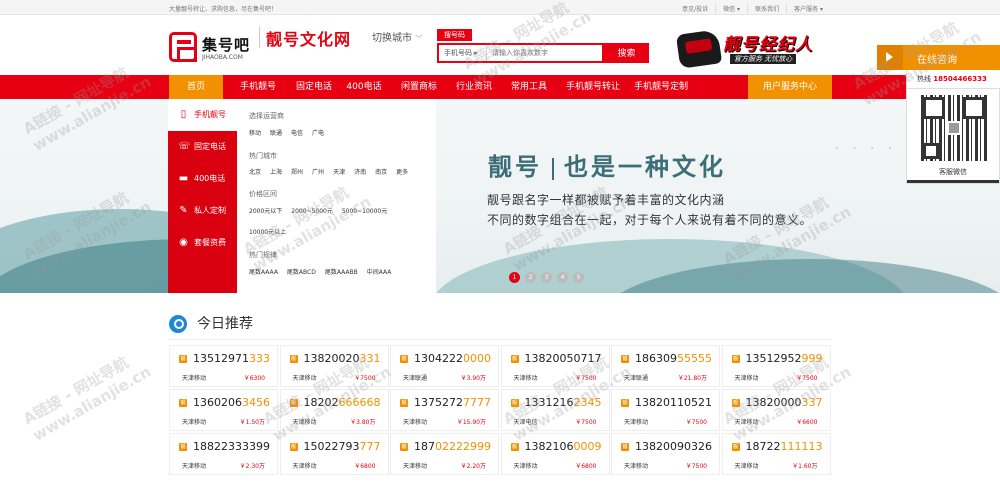  Describe the element at coordinates (444, 366) in the screenshot. I see `number-card: 靓 13042220000 天津联通 ￥3.90万` at that location.